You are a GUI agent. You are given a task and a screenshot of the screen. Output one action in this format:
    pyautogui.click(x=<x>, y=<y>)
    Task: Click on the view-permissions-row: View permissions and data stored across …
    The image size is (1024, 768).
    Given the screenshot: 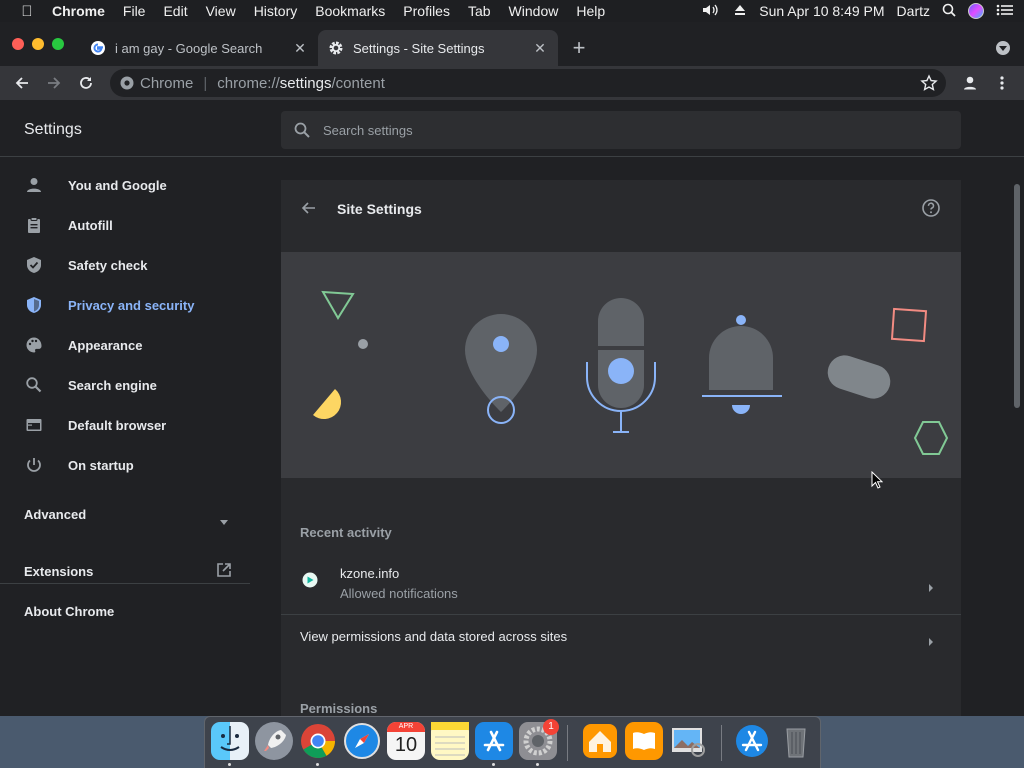 What is the action you would take?
    pyautogui.click(x=621, y=639)
    